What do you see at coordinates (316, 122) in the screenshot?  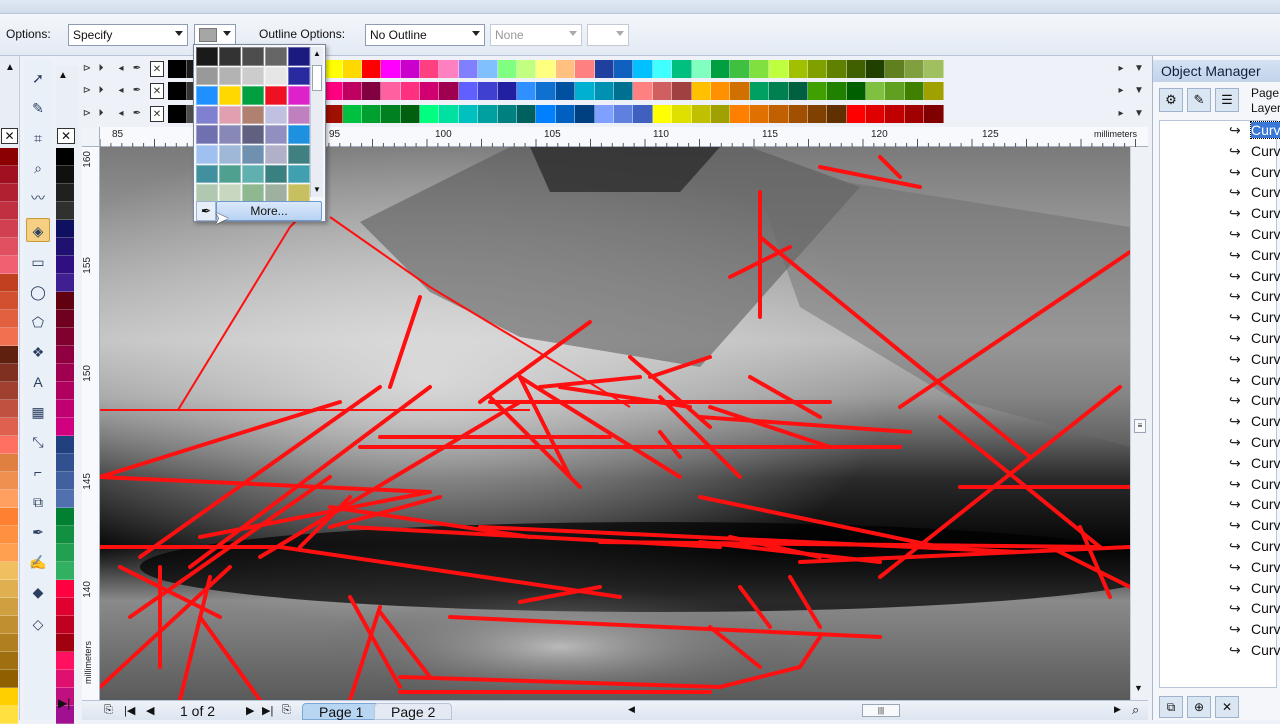 I see `popup-scrollbar: ▲ ▼` at bounding box center [316, 122].